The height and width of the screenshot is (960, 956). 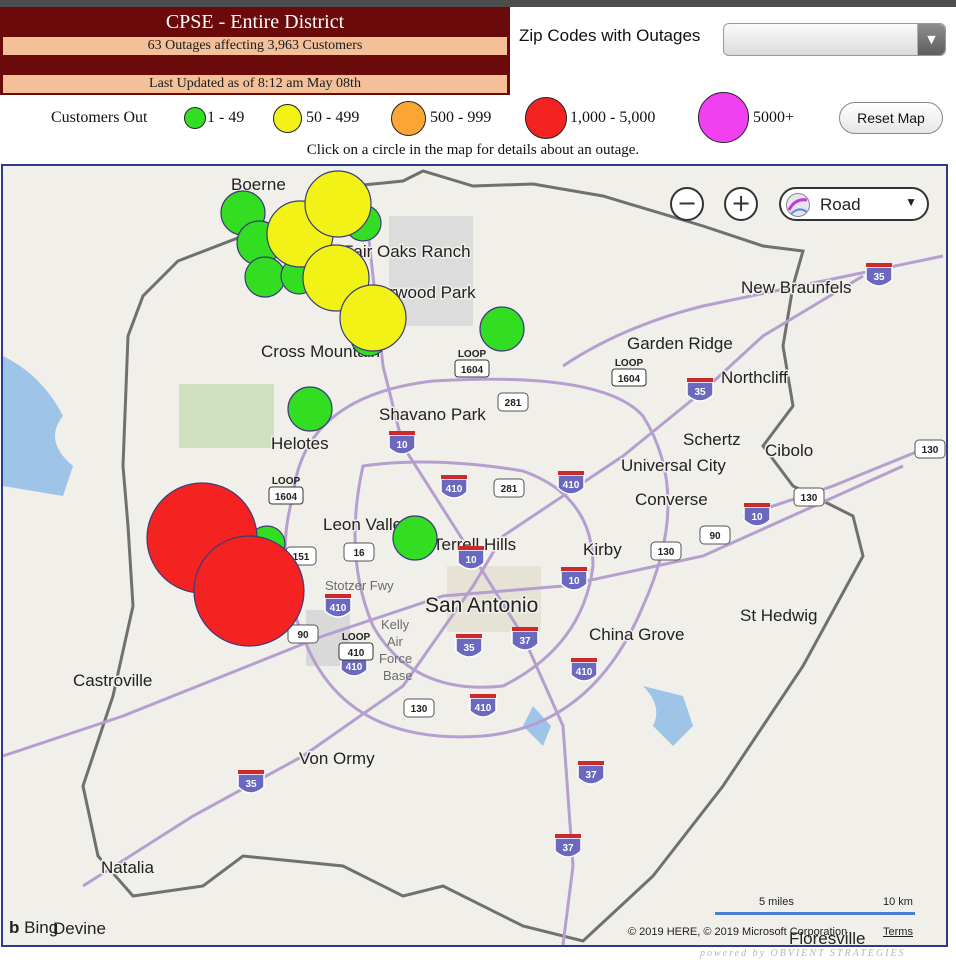 I want to click on powered-by: powered by OBVIENT STRATEGIES, so click(x=803, y=953).